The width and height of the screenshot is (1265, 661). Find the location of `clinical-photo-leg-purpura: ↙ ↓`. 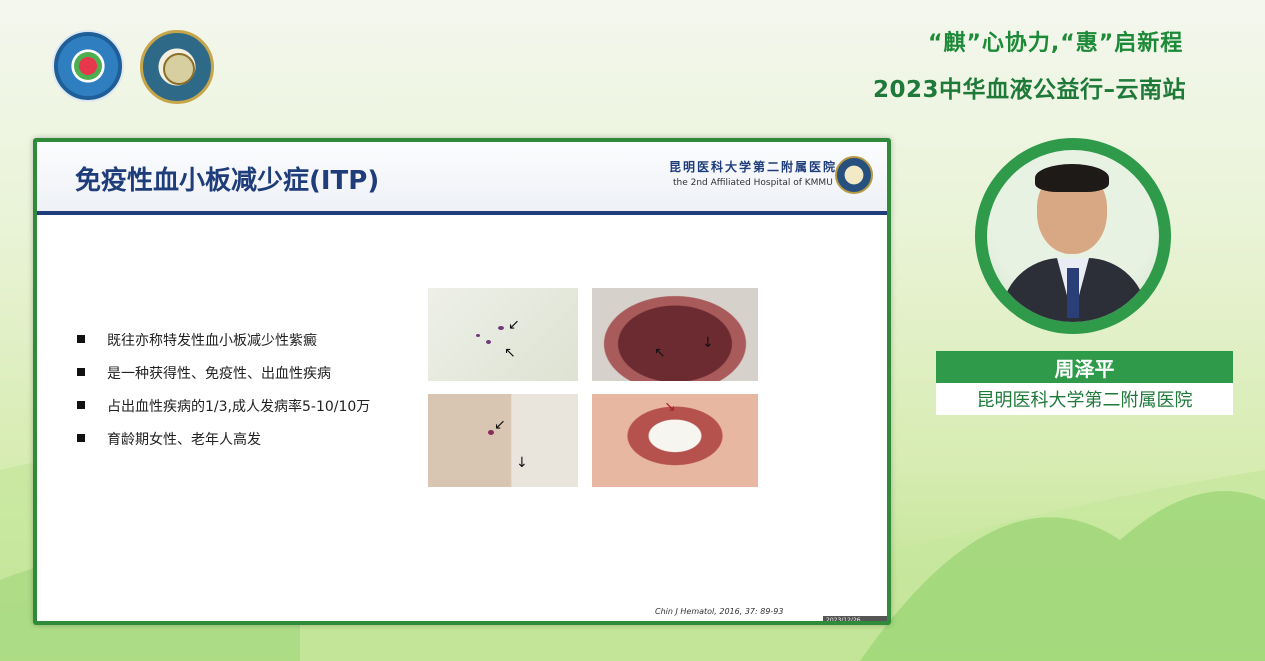

clinical-photo-leg-purpura: ↙ ↓ is located at coordinates (503, 440).